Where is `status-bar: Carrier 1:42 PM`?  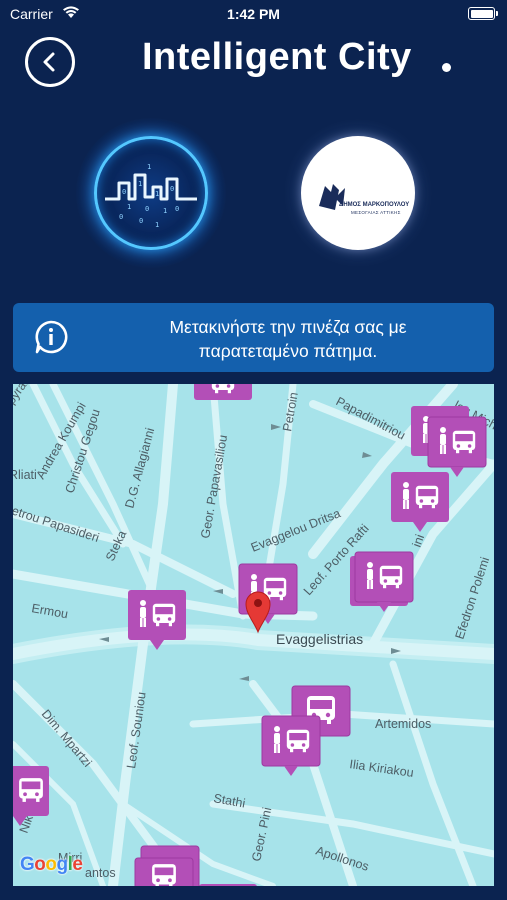
status-bar: Carrier 1:42 PM is located at coordinates (253, 14).